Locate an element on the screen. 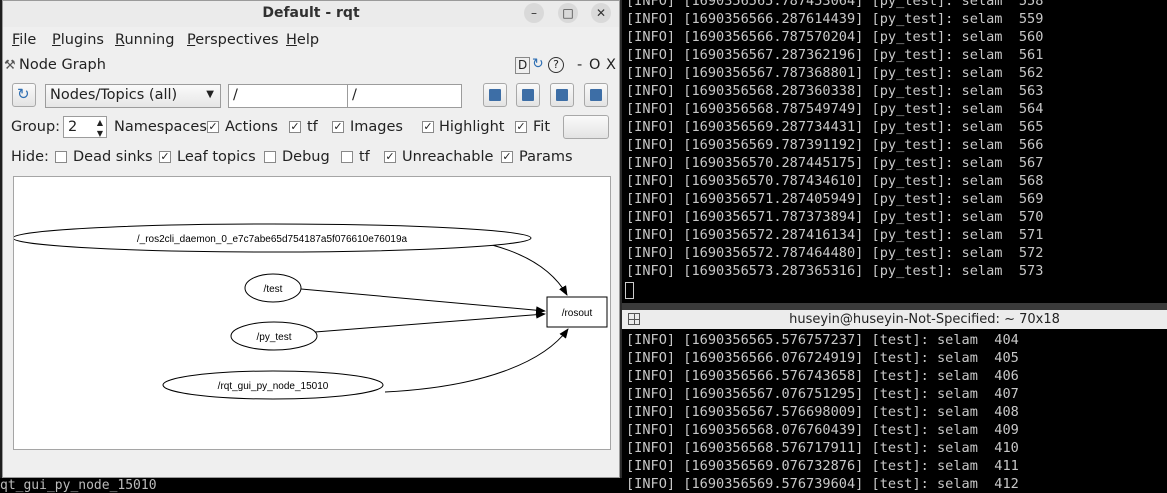 Image resolution: width=1167 pixels, height=493 pixels. menu-file: File is located at coordinates (24, 40).